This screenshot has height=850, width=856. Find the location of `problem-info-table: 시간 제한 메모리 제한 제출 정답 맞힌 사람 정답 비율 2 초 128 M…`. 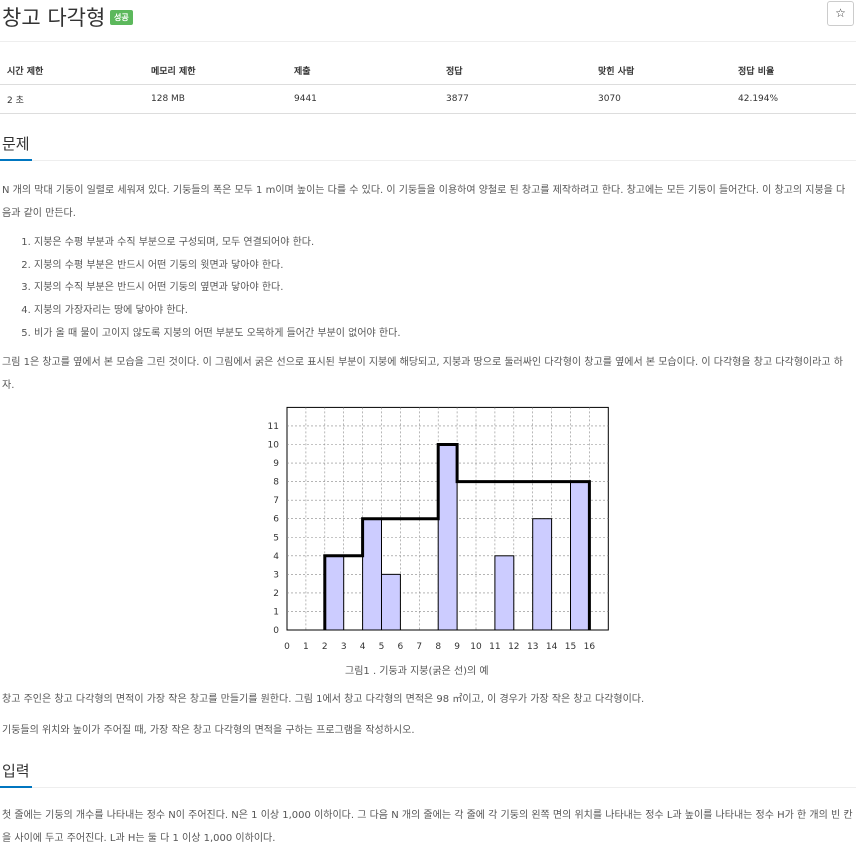

problem-info-table: 시간 제한 메모리 제한 제출 정답 맞힌 사람 정답 비율 2 초 128 M… is located at coordinates (428, 85).